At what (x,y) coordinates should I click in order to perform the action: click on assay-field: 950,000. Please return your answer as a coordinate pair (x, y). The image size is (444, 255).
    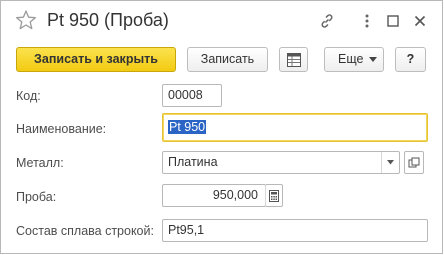
    Looking at the image, I should click on (214, 195).